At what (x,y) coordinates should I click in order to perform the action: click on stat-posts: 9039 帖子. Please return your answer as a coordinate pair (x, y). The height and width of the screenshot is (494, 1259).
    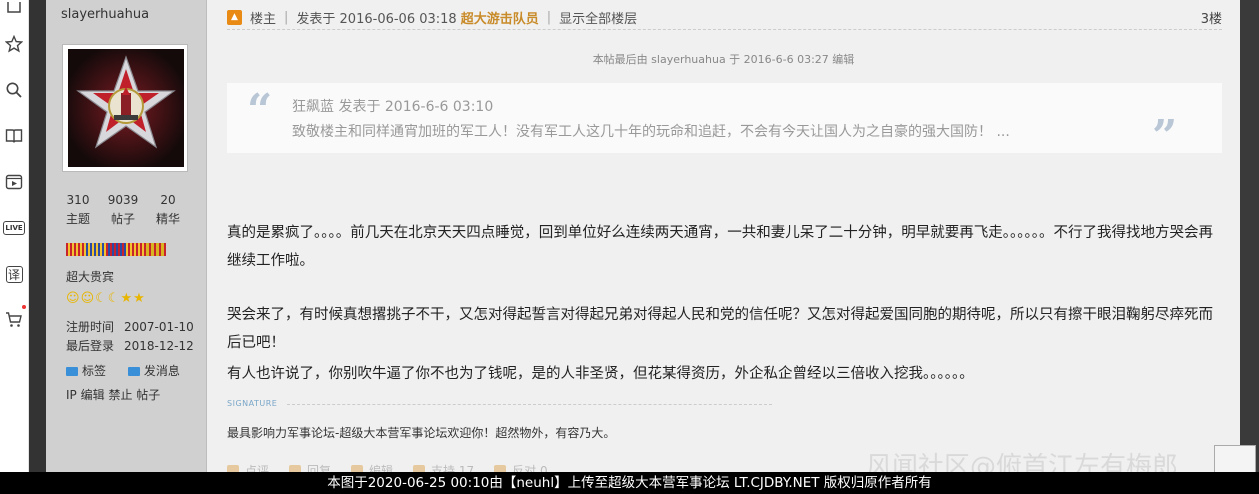
    Looking at the image, I should click on (123, 210).